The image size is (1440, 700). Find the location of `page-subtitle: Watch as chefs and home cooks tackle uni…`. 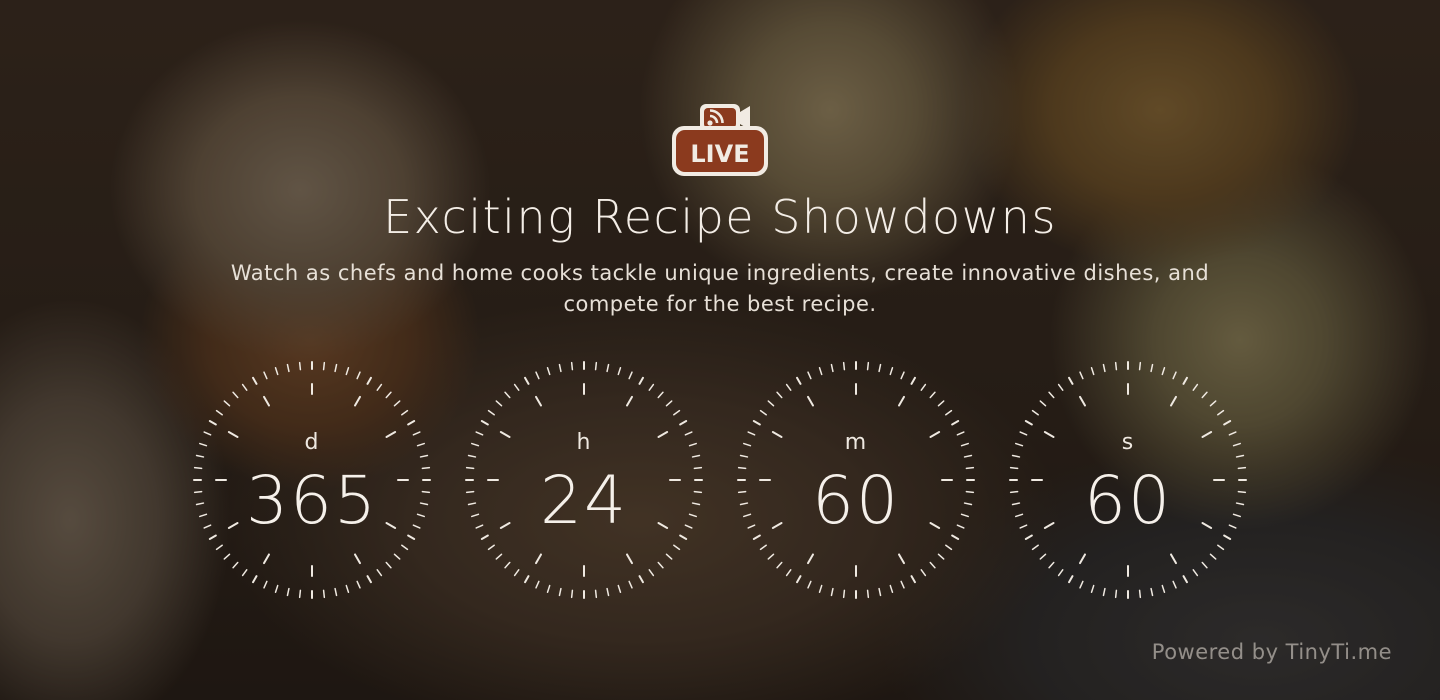

page-subtitle: Watch as chefs and home cooks tackle uni… is located at coordinates (720, 288).